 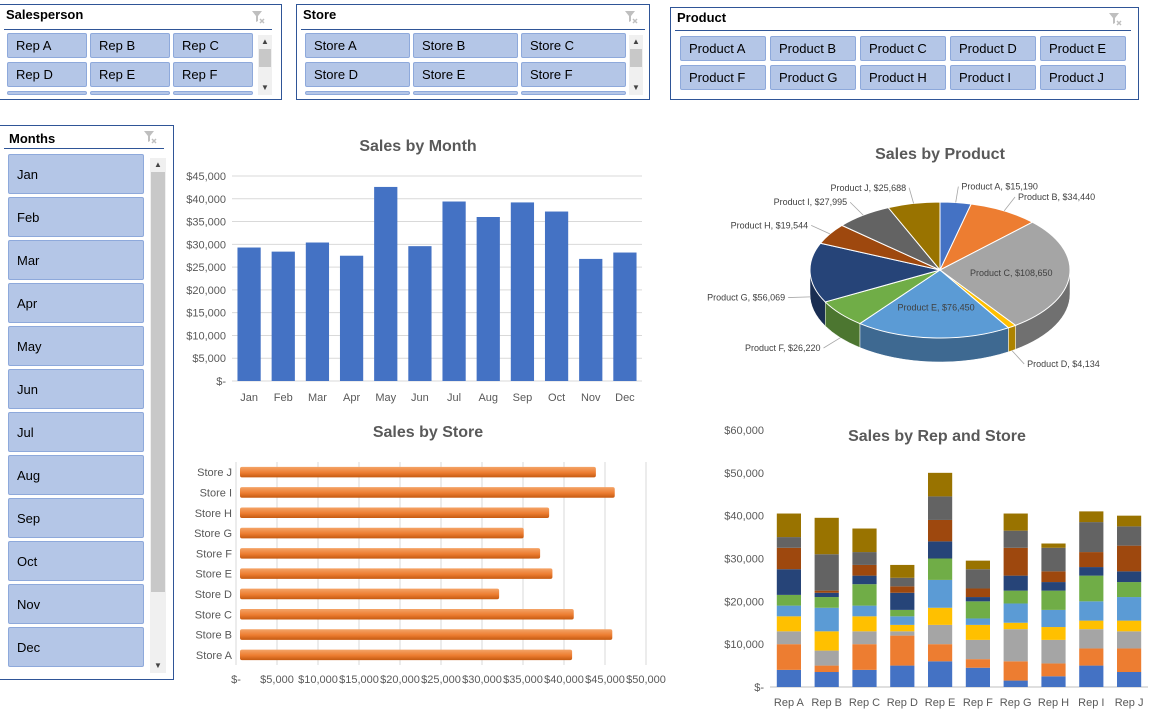 I want to click on pie-label-product-i: Product I, $27,995, so click(x=811, y=202).